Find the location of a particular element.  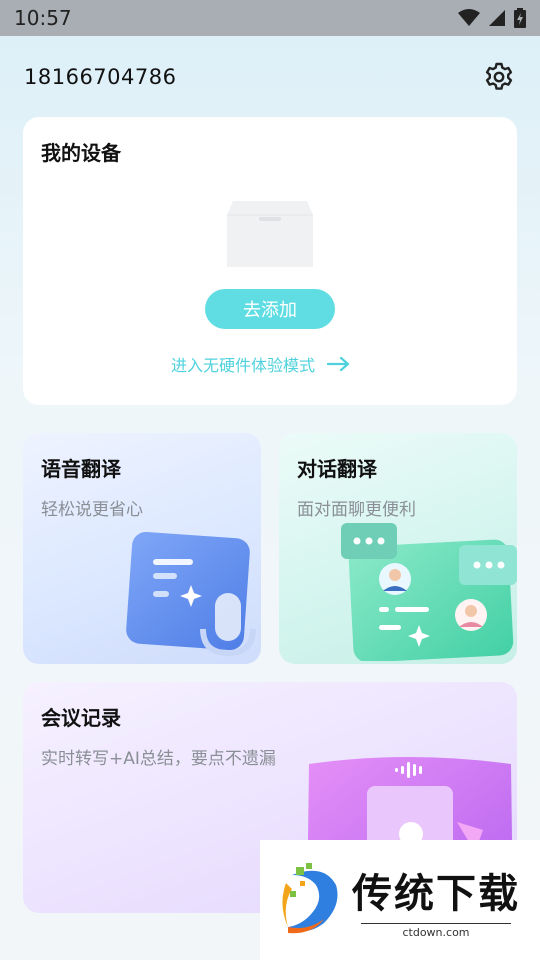

voice-device-illustration is located at coordinates (191, 594).